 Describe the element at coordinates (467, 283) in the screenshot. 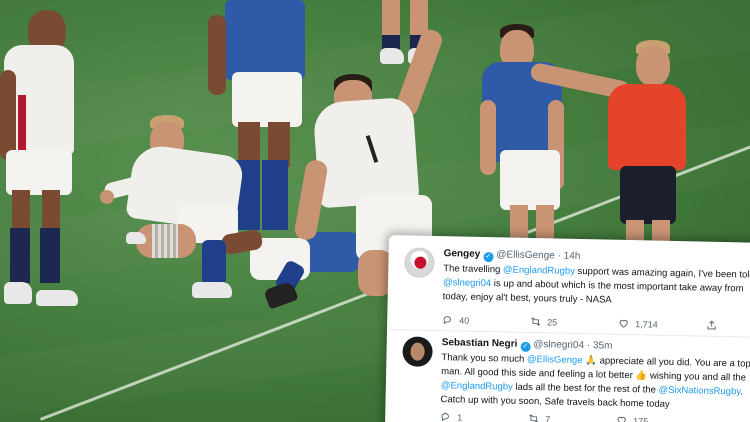

I see `mention-link: @slnegri04` at that location.